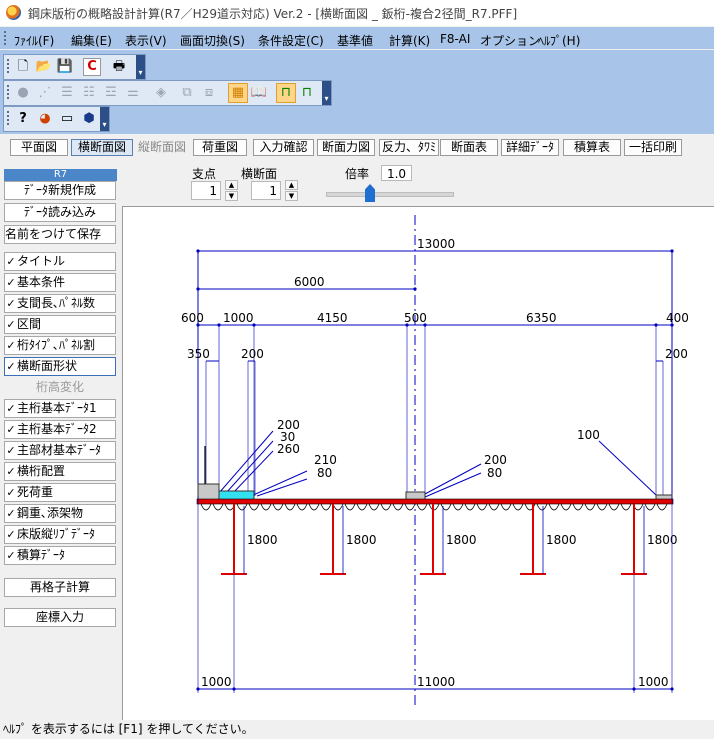 This screenshot has width=714, height=739. Describe the element at coordinates (111, 93) in the screenshot. I see `align-3-icon: ☲` at that location.